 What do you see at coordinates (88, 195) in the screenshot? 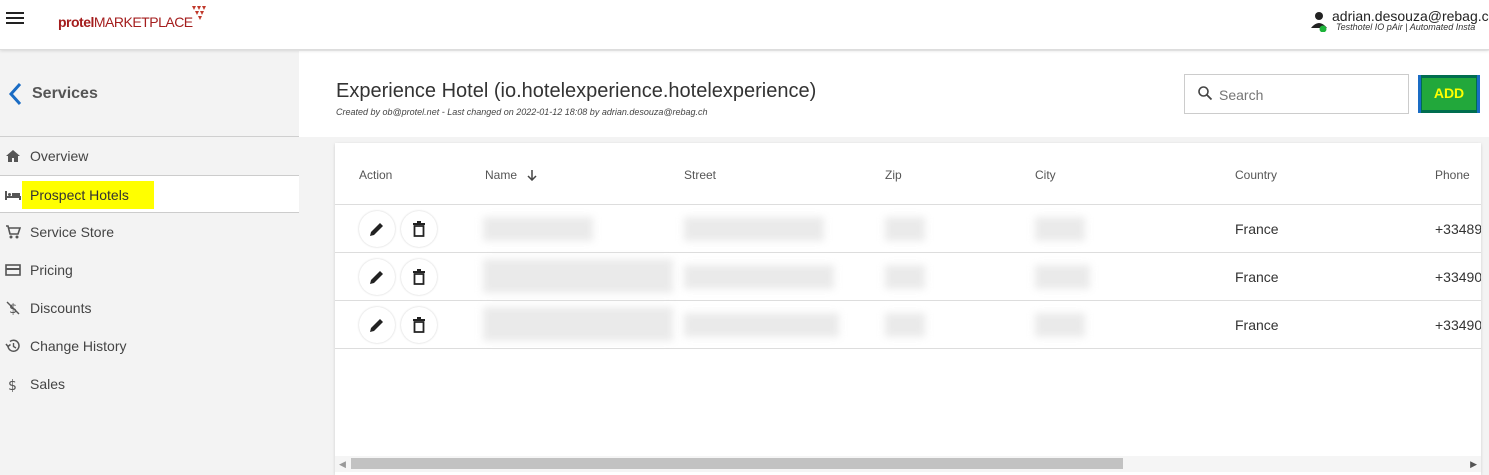
I see `sidebar-item-label: Prospect Hotels` at bounding box center [88, 195].